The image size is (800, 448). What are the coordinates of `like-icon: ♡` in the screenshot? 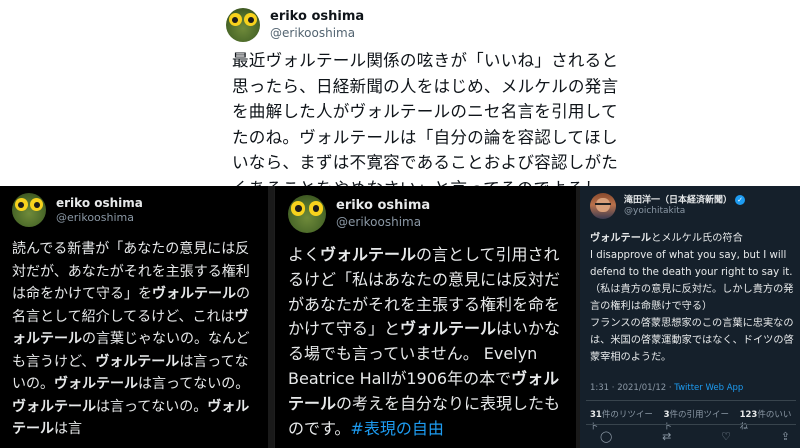 It's located at (726, 436).